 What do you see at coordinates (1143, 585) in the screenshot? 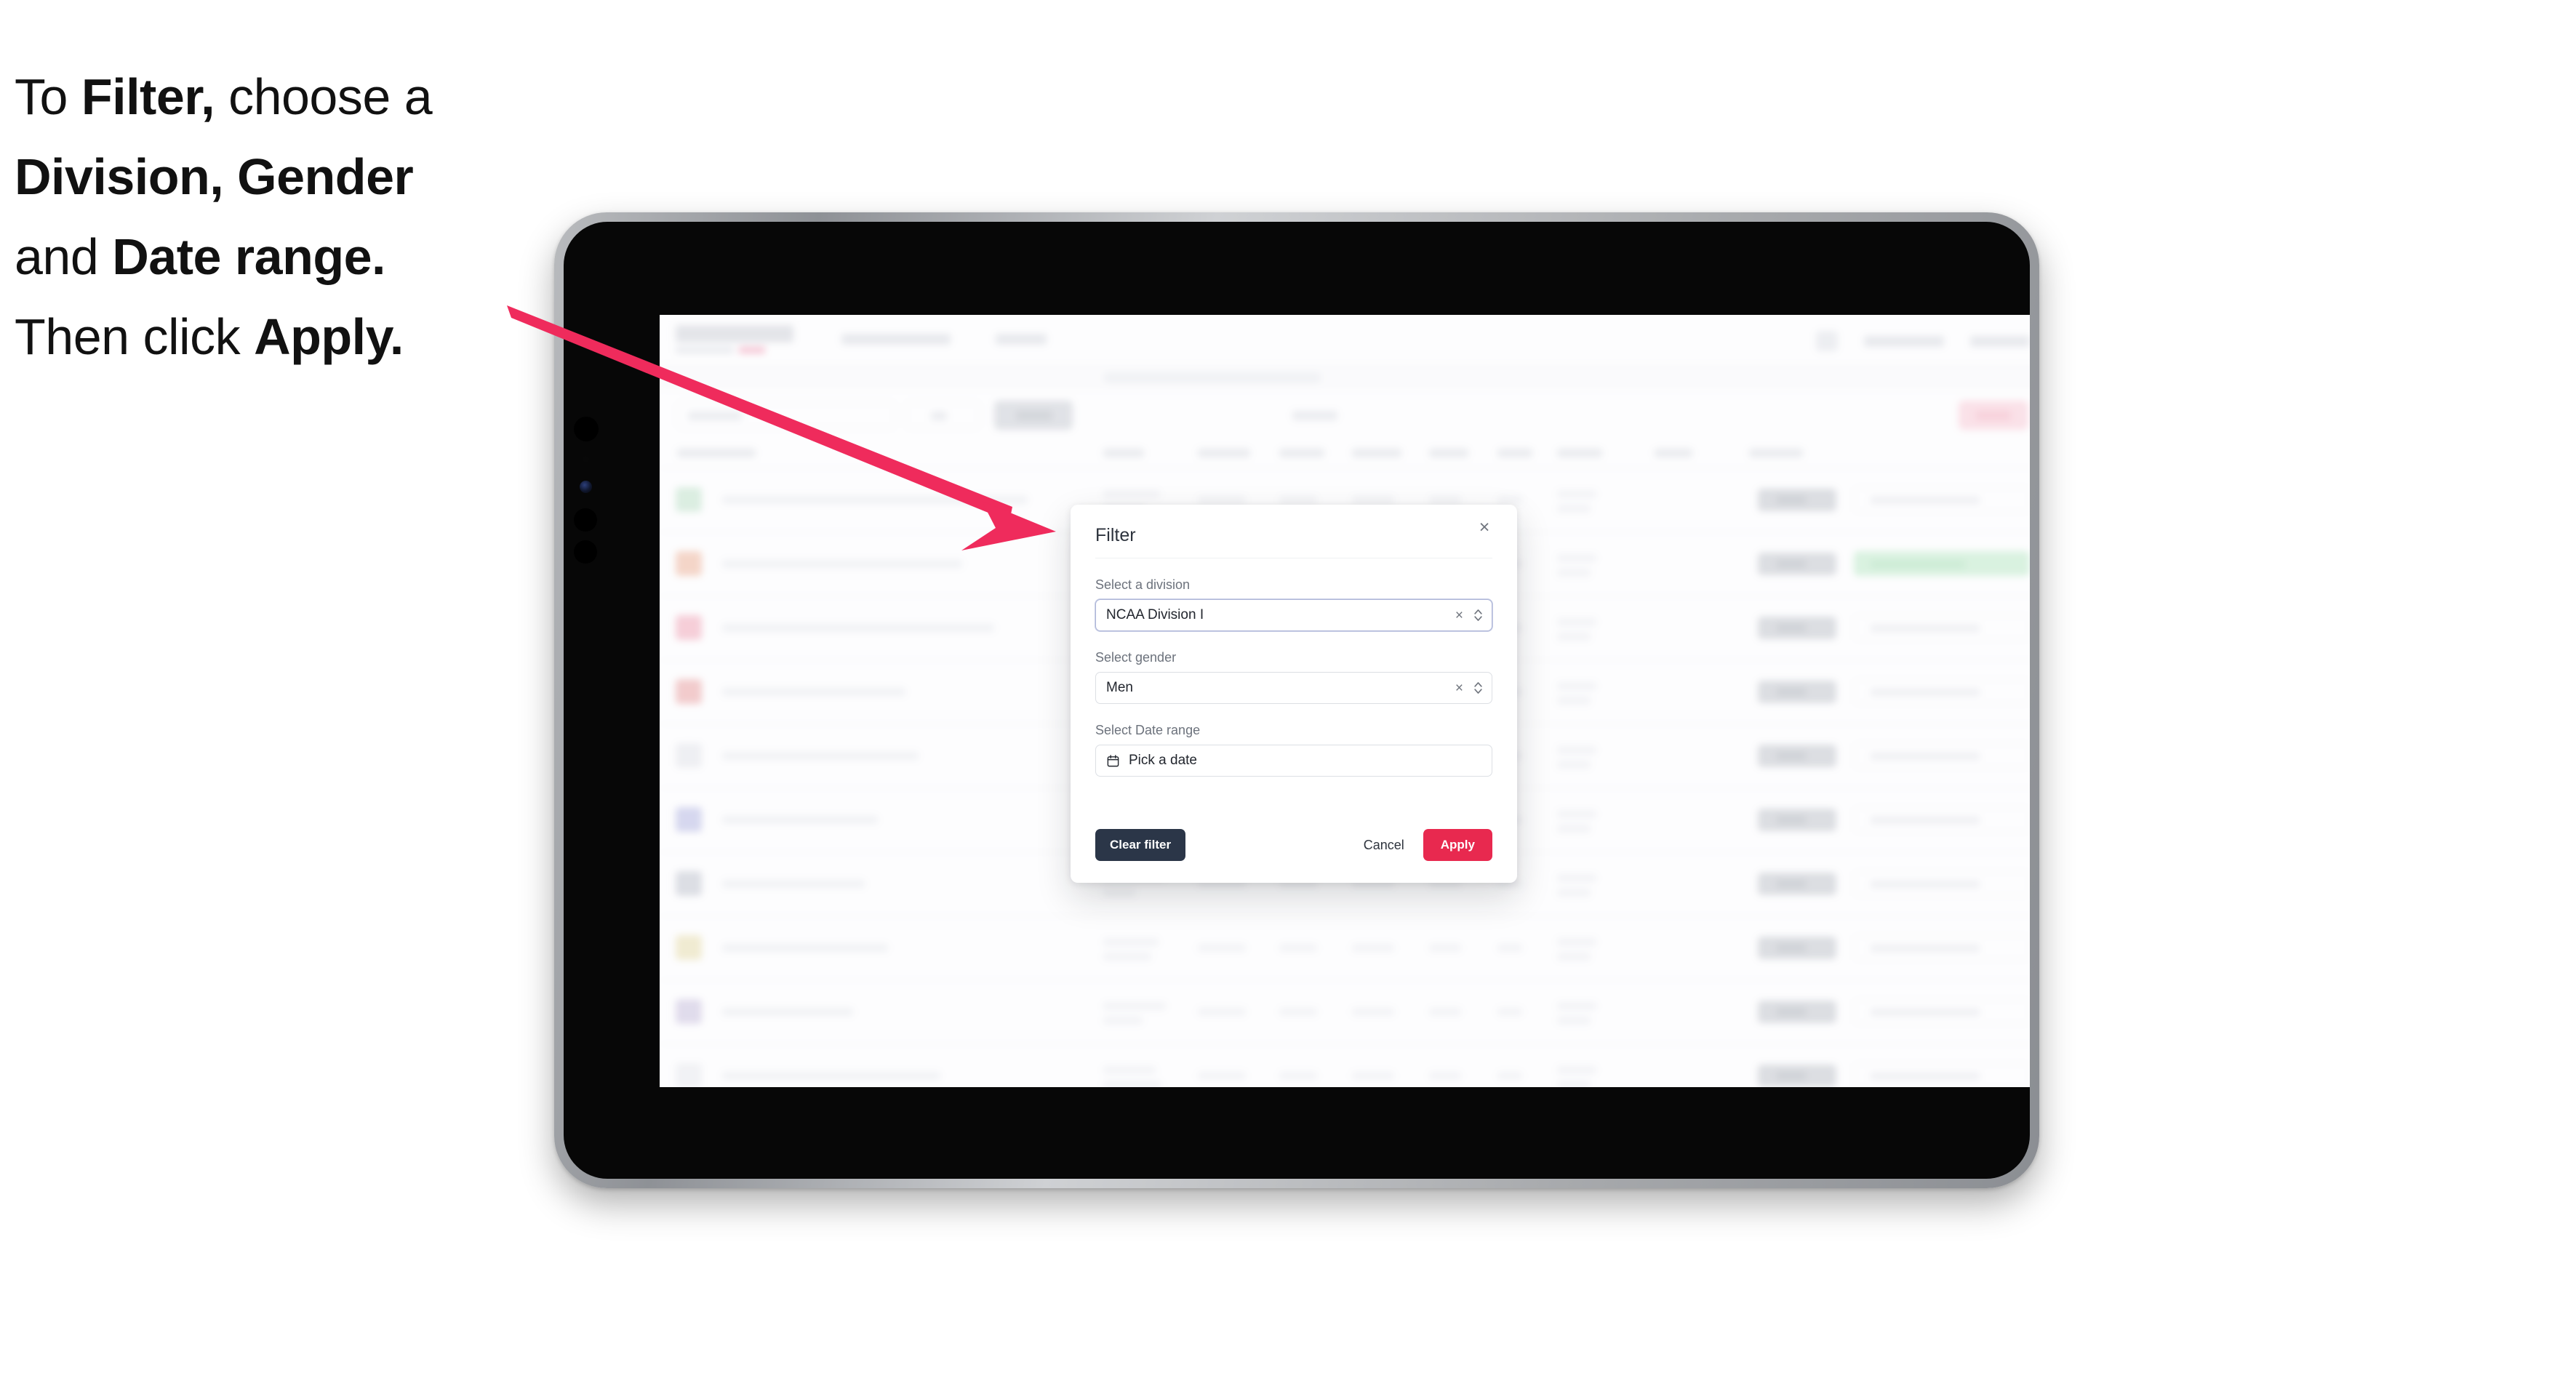
I see `division-field-label: Select a division` at bounding box center [1143, 585].